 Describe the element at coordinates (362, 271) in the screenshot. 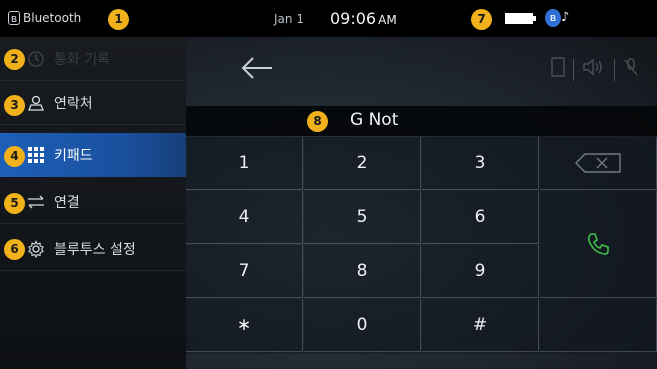

I see `key-8: 8` at that location.